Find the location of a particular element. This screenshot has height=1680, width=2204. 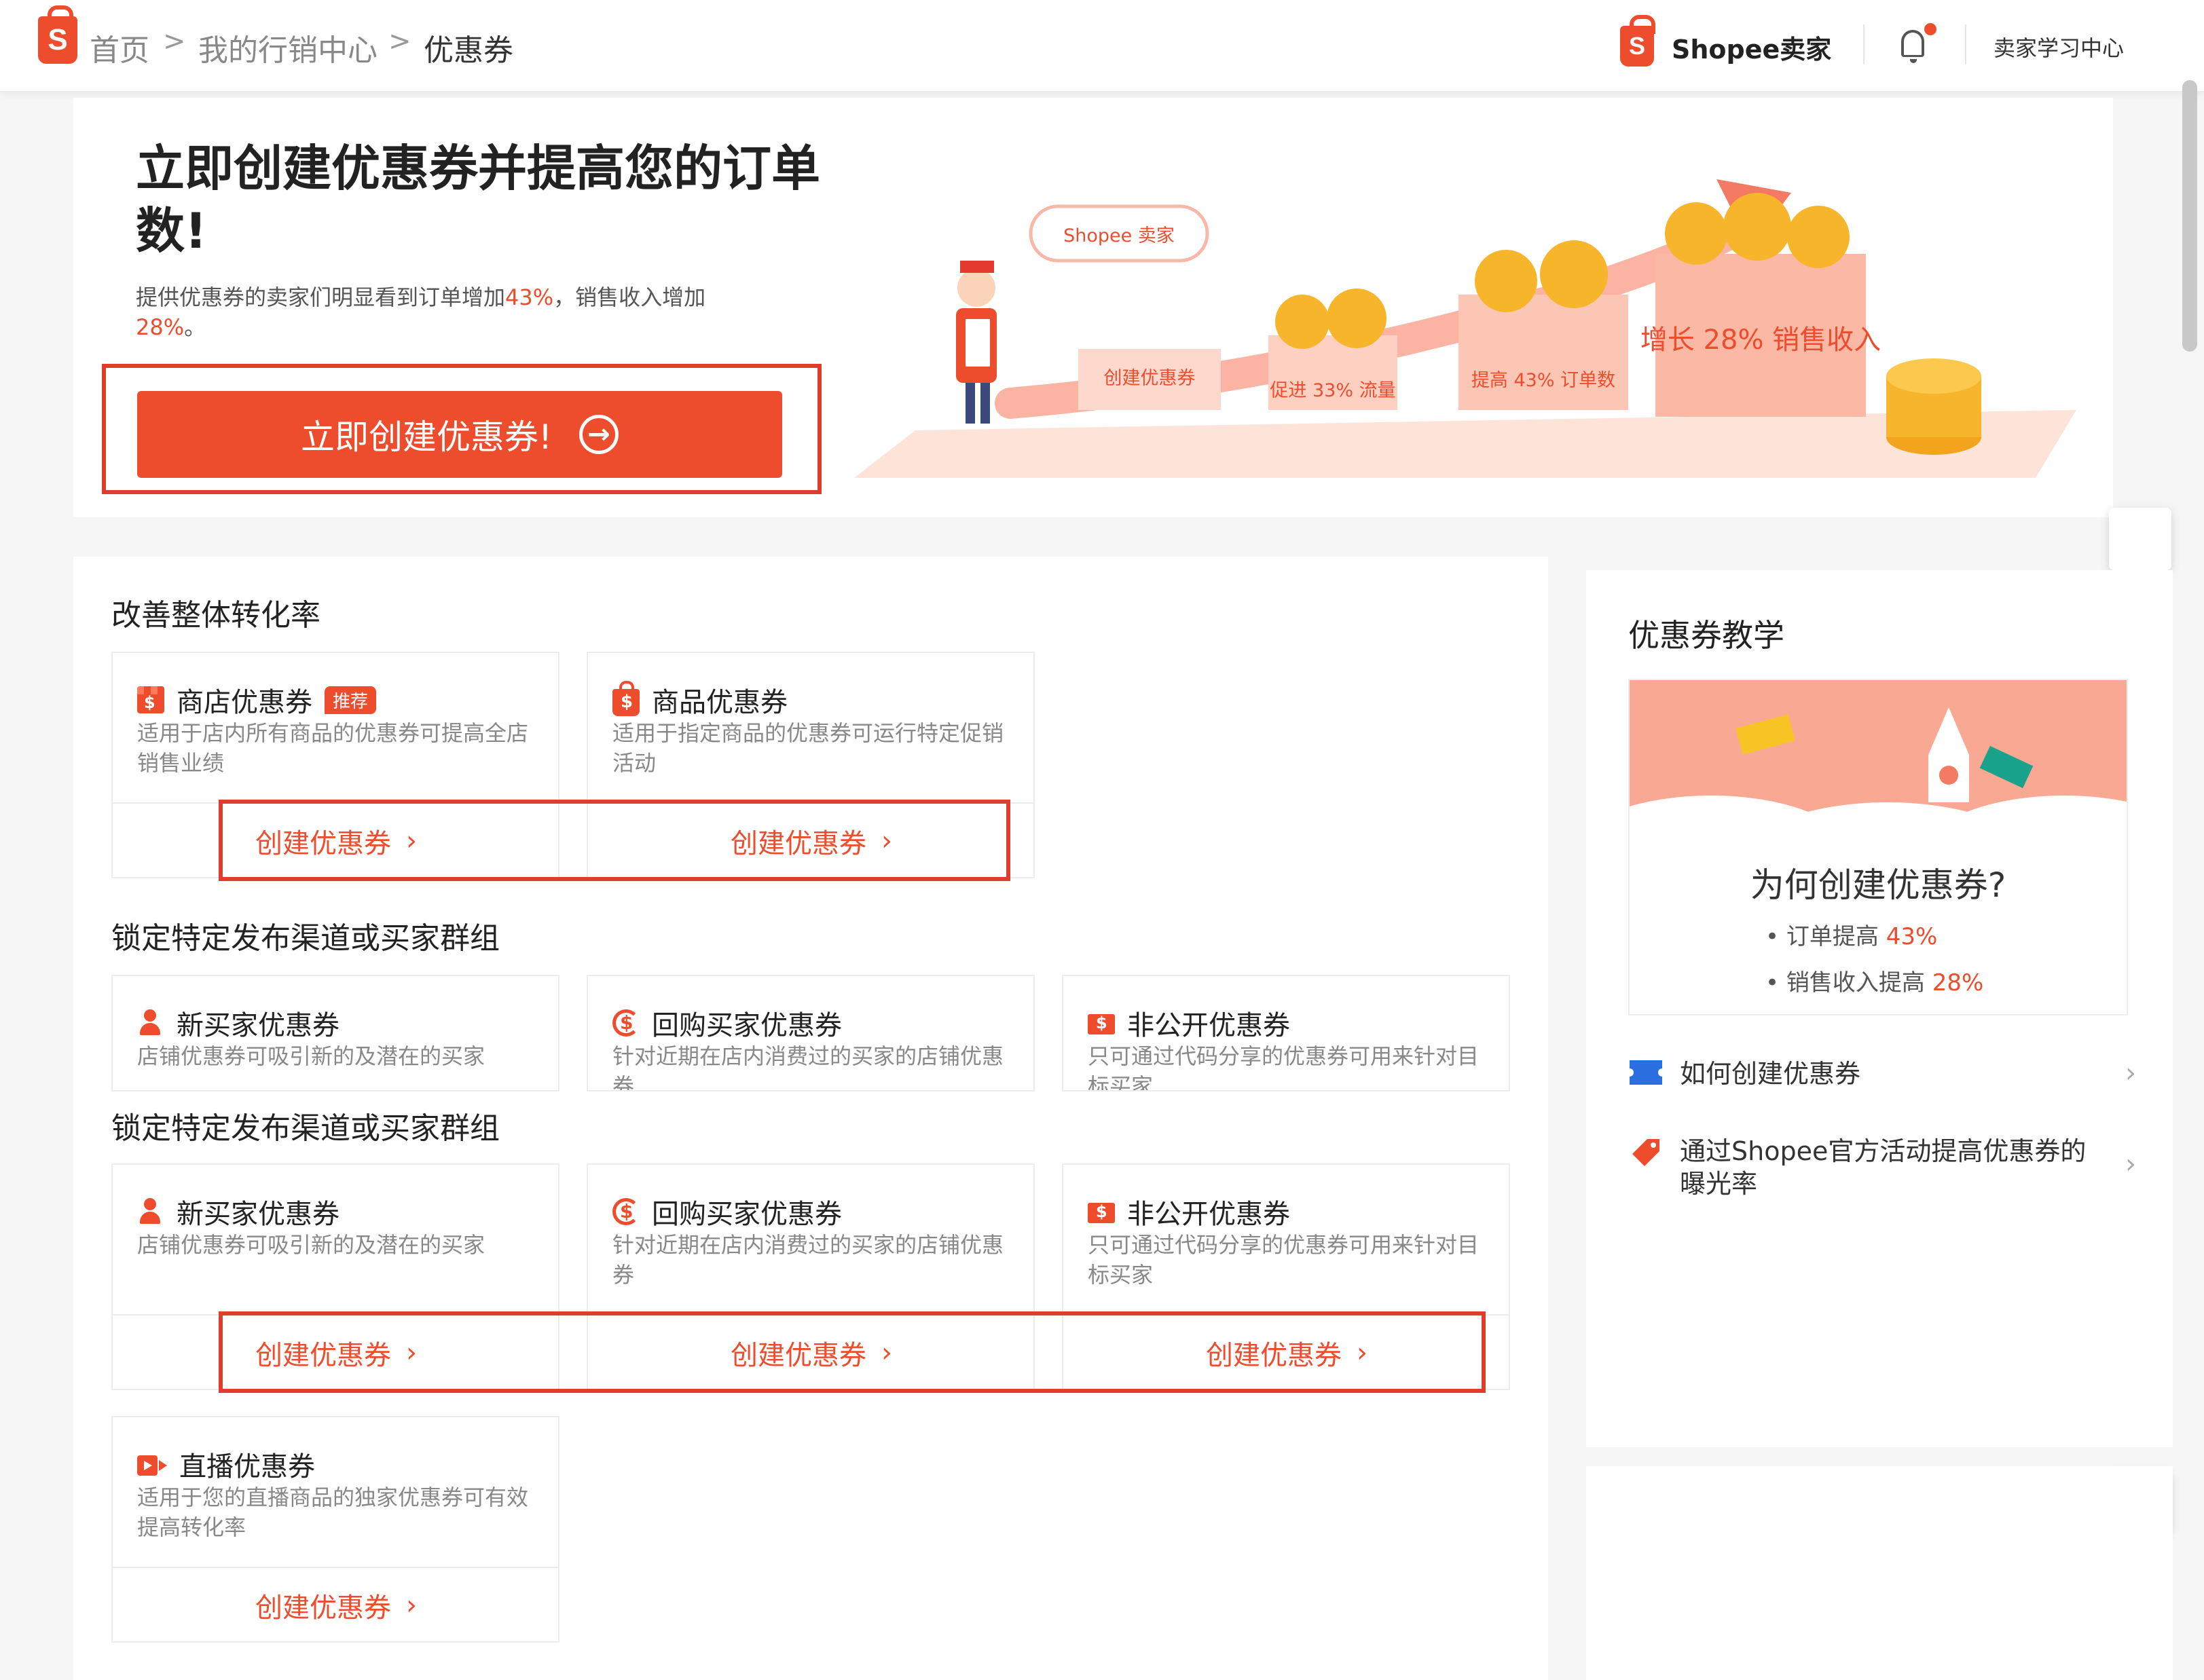

private-voucher-card: 非公开优惠券 只可通过代码分享的优惠券可用来针对目标买家 is located at coordinates (1286, 1033).